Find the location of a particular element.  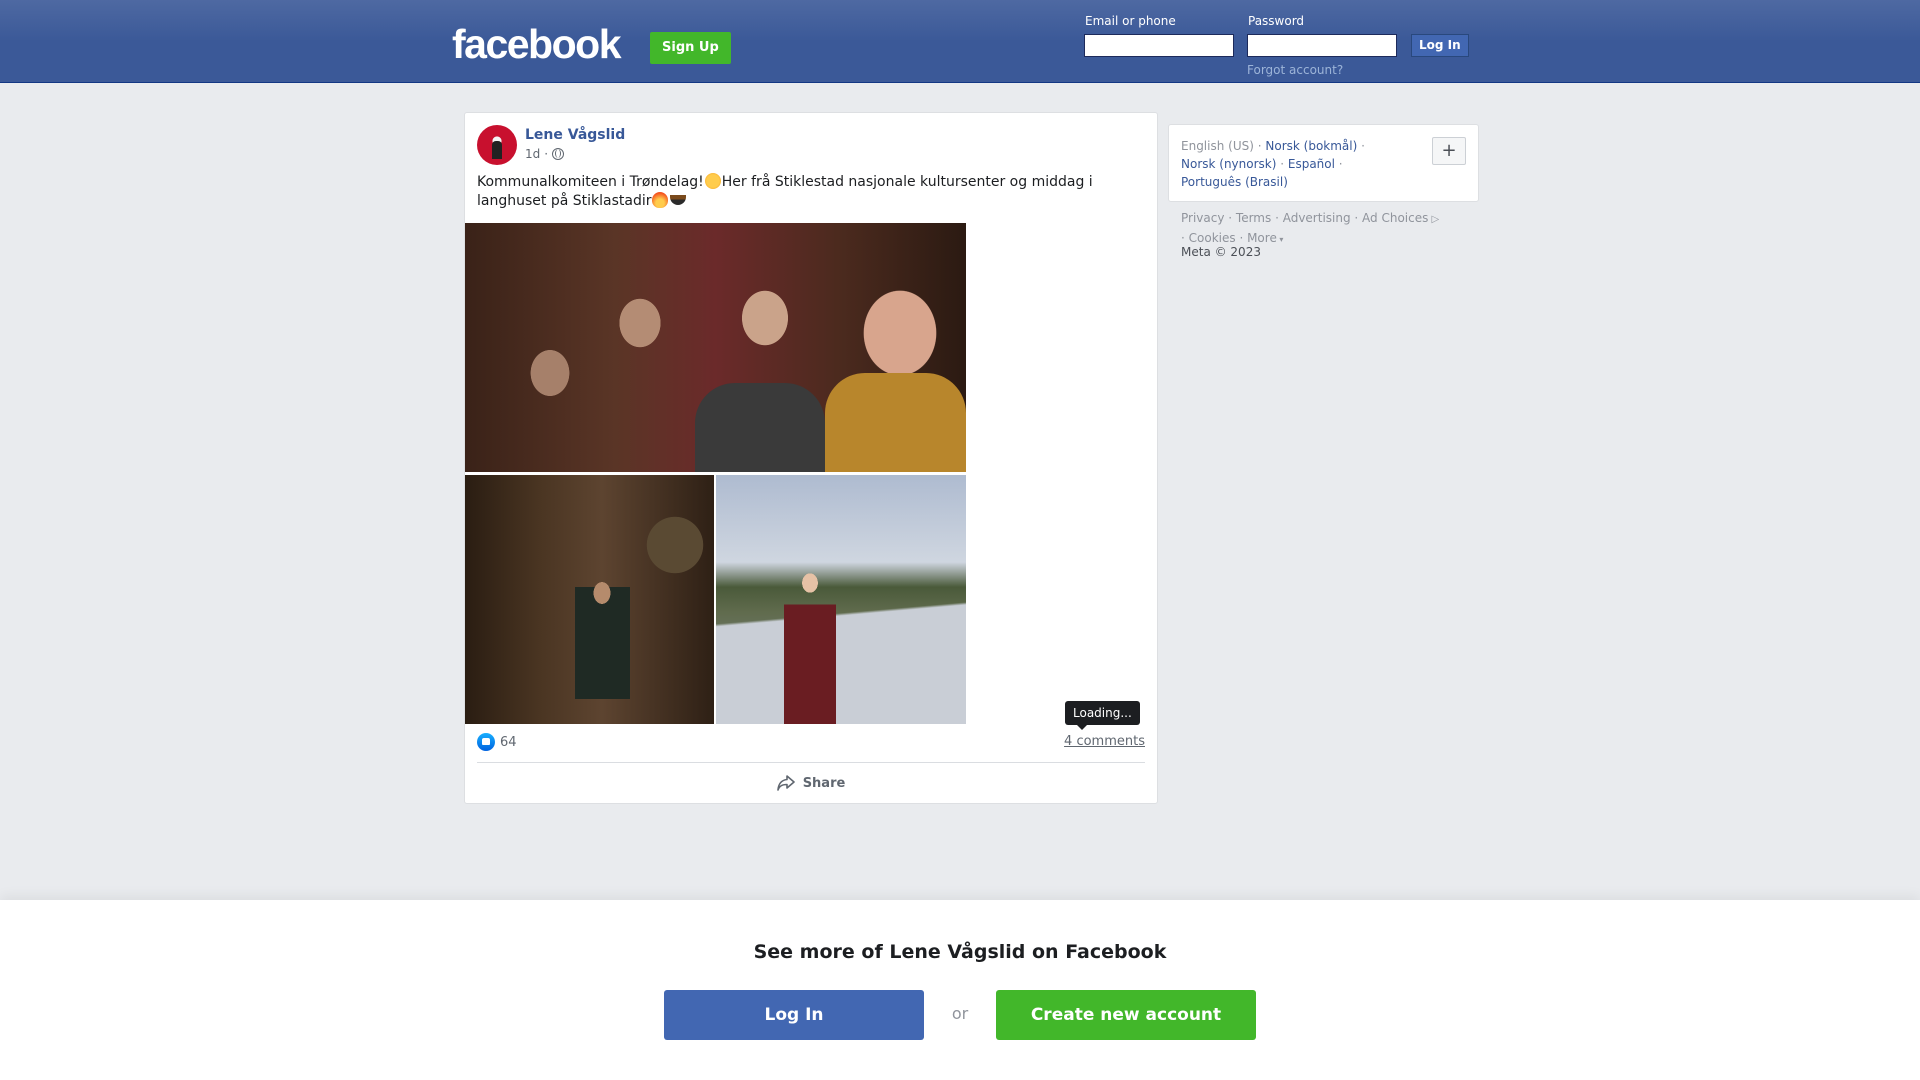

password-label: Password is located at coordinates (1276, 21).